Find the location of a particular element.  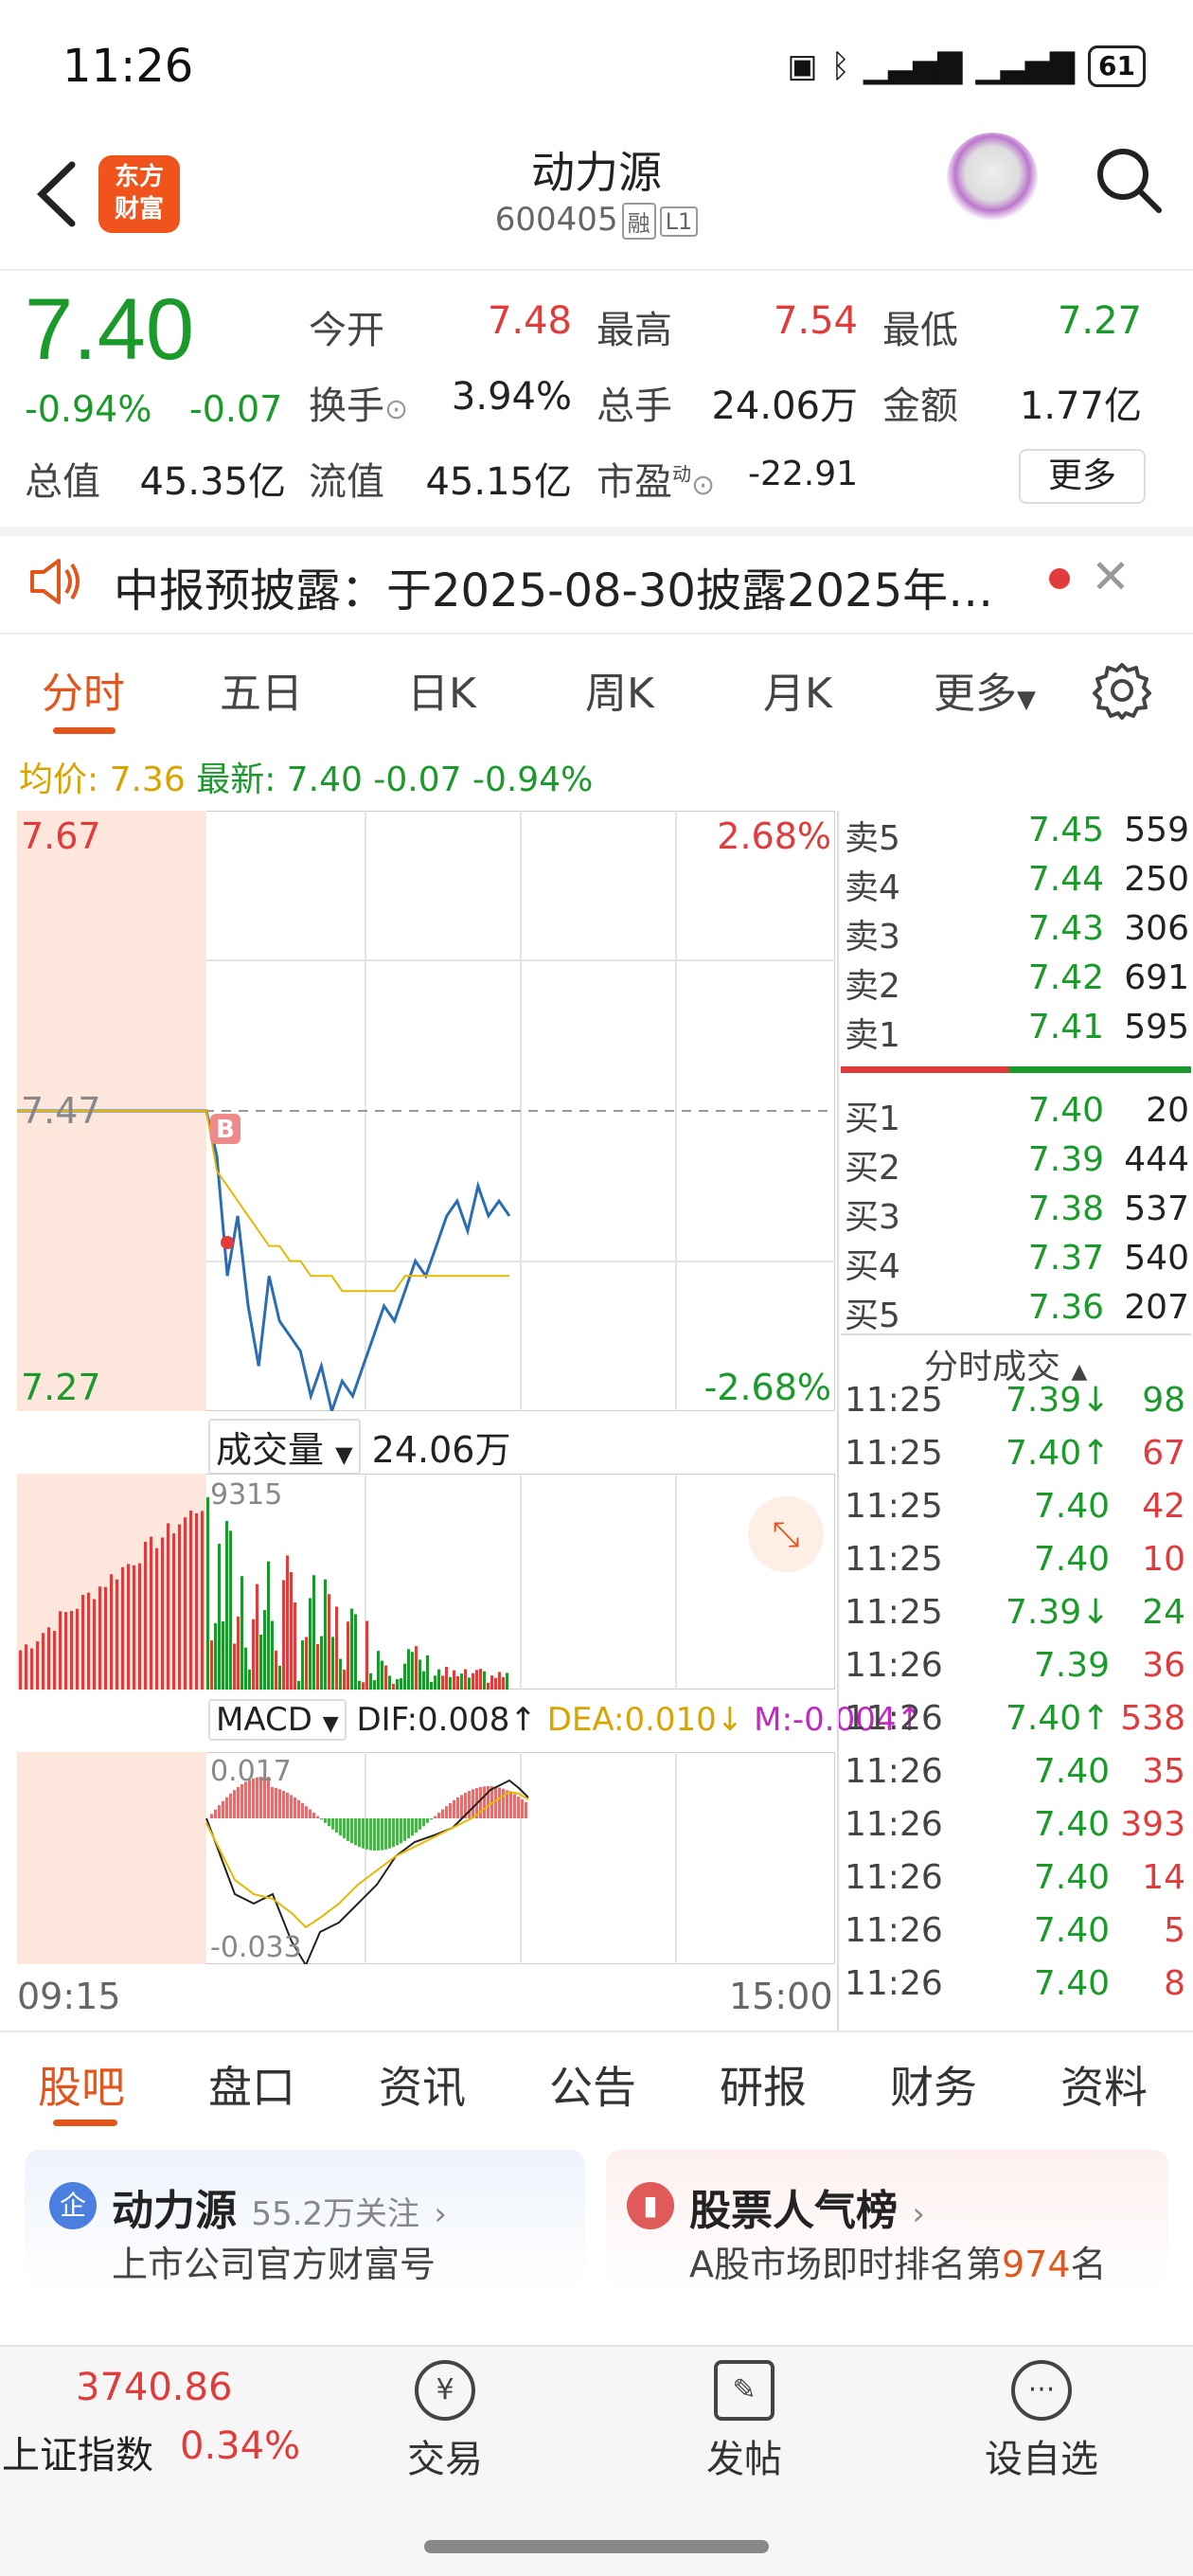

index-value: 3740.86 is located at coordinates (154, 2387).